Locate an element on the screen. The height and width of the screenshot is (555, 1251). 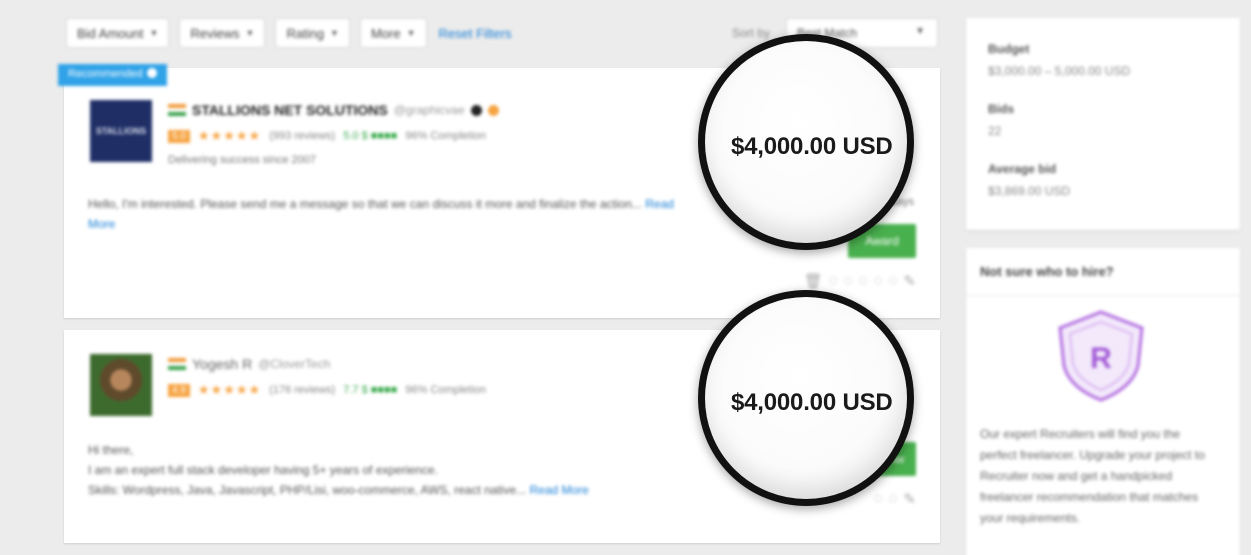
recommended-badge-label: Recommended is located at coordinates (105, 74).